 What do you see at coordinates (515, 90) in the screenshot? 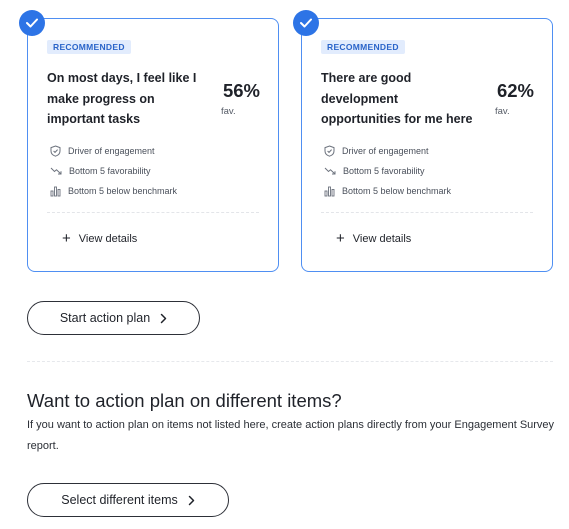
I see `favorability-percent: 62%` at bounding box center [515, 90].